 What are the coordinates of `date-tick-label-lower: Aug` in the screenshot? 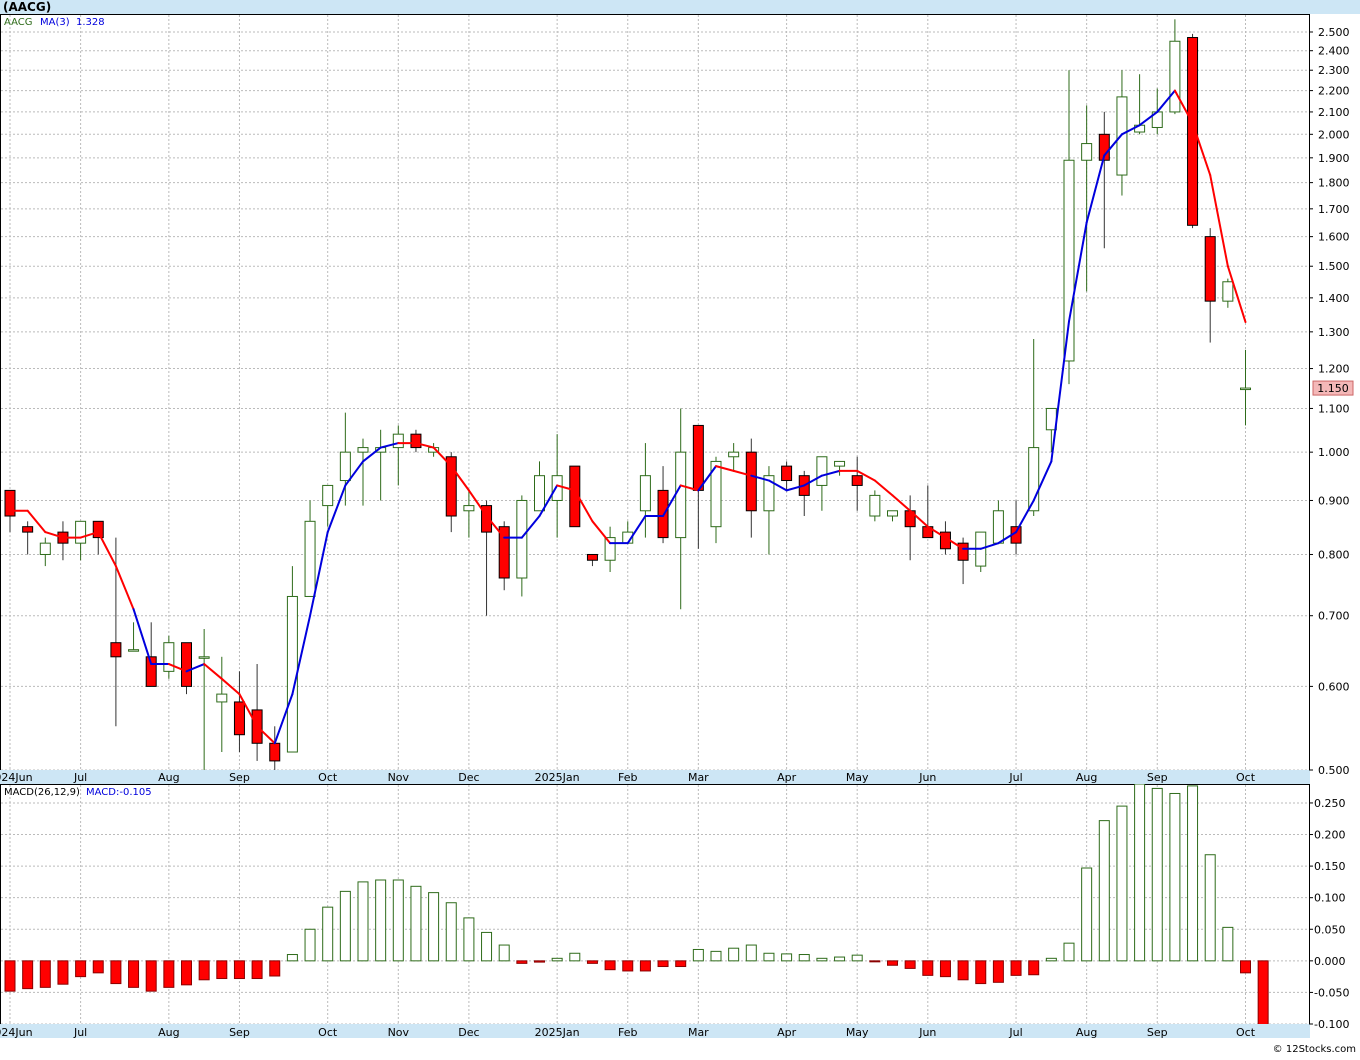 It's located at (168, 1032).